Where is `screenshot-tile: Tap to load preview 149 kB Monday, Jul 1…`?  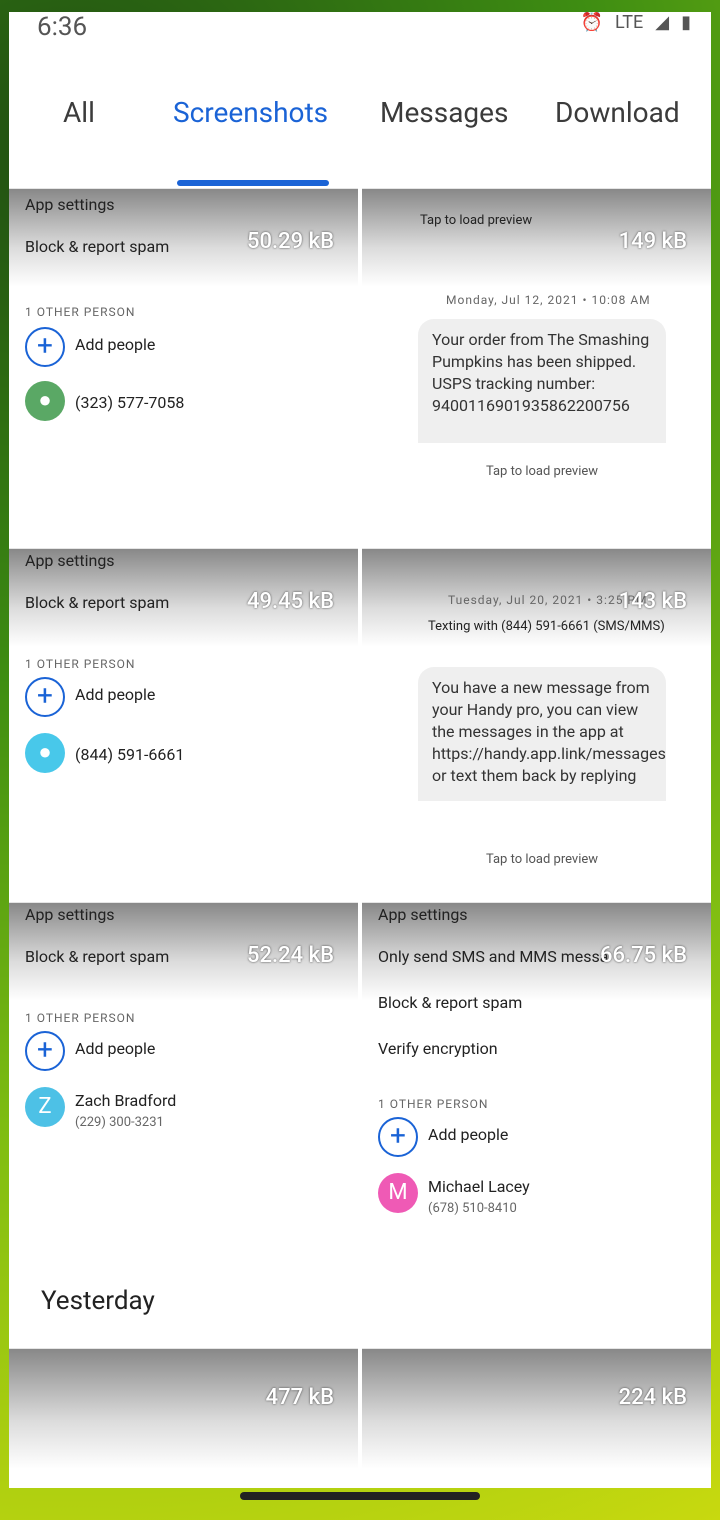 screenshot-tile: Tap to load preview 149 kB Monday, Jul 1… is located at coordinates (536, 367).